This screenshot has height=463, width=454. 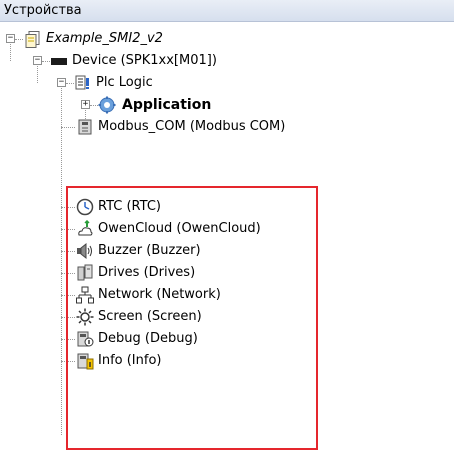 What do you see at coordinates (82, 82) in the screenshot?
I see `plc-logic-icon` at bounding box center [82, 82].